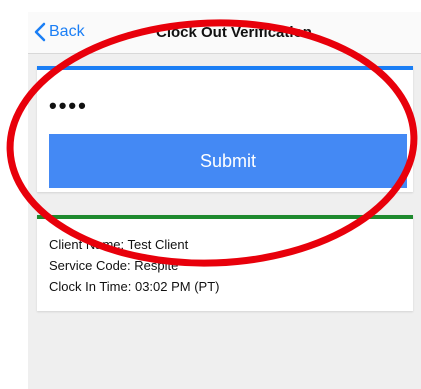 This screenshot has width=421, height=389. I want to click on navigation-bar: Back Clock Out Verification, so click(224, 33).